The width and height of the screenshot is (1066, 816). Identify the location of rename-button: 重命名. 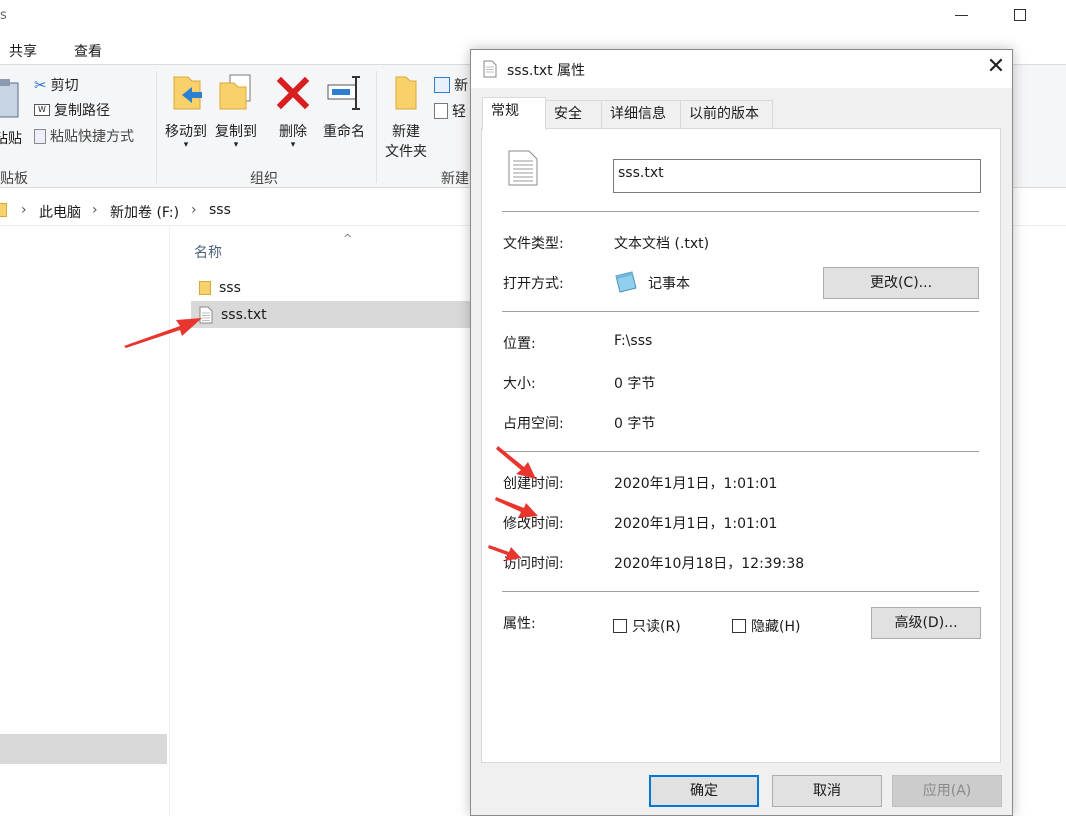
(344, 107).